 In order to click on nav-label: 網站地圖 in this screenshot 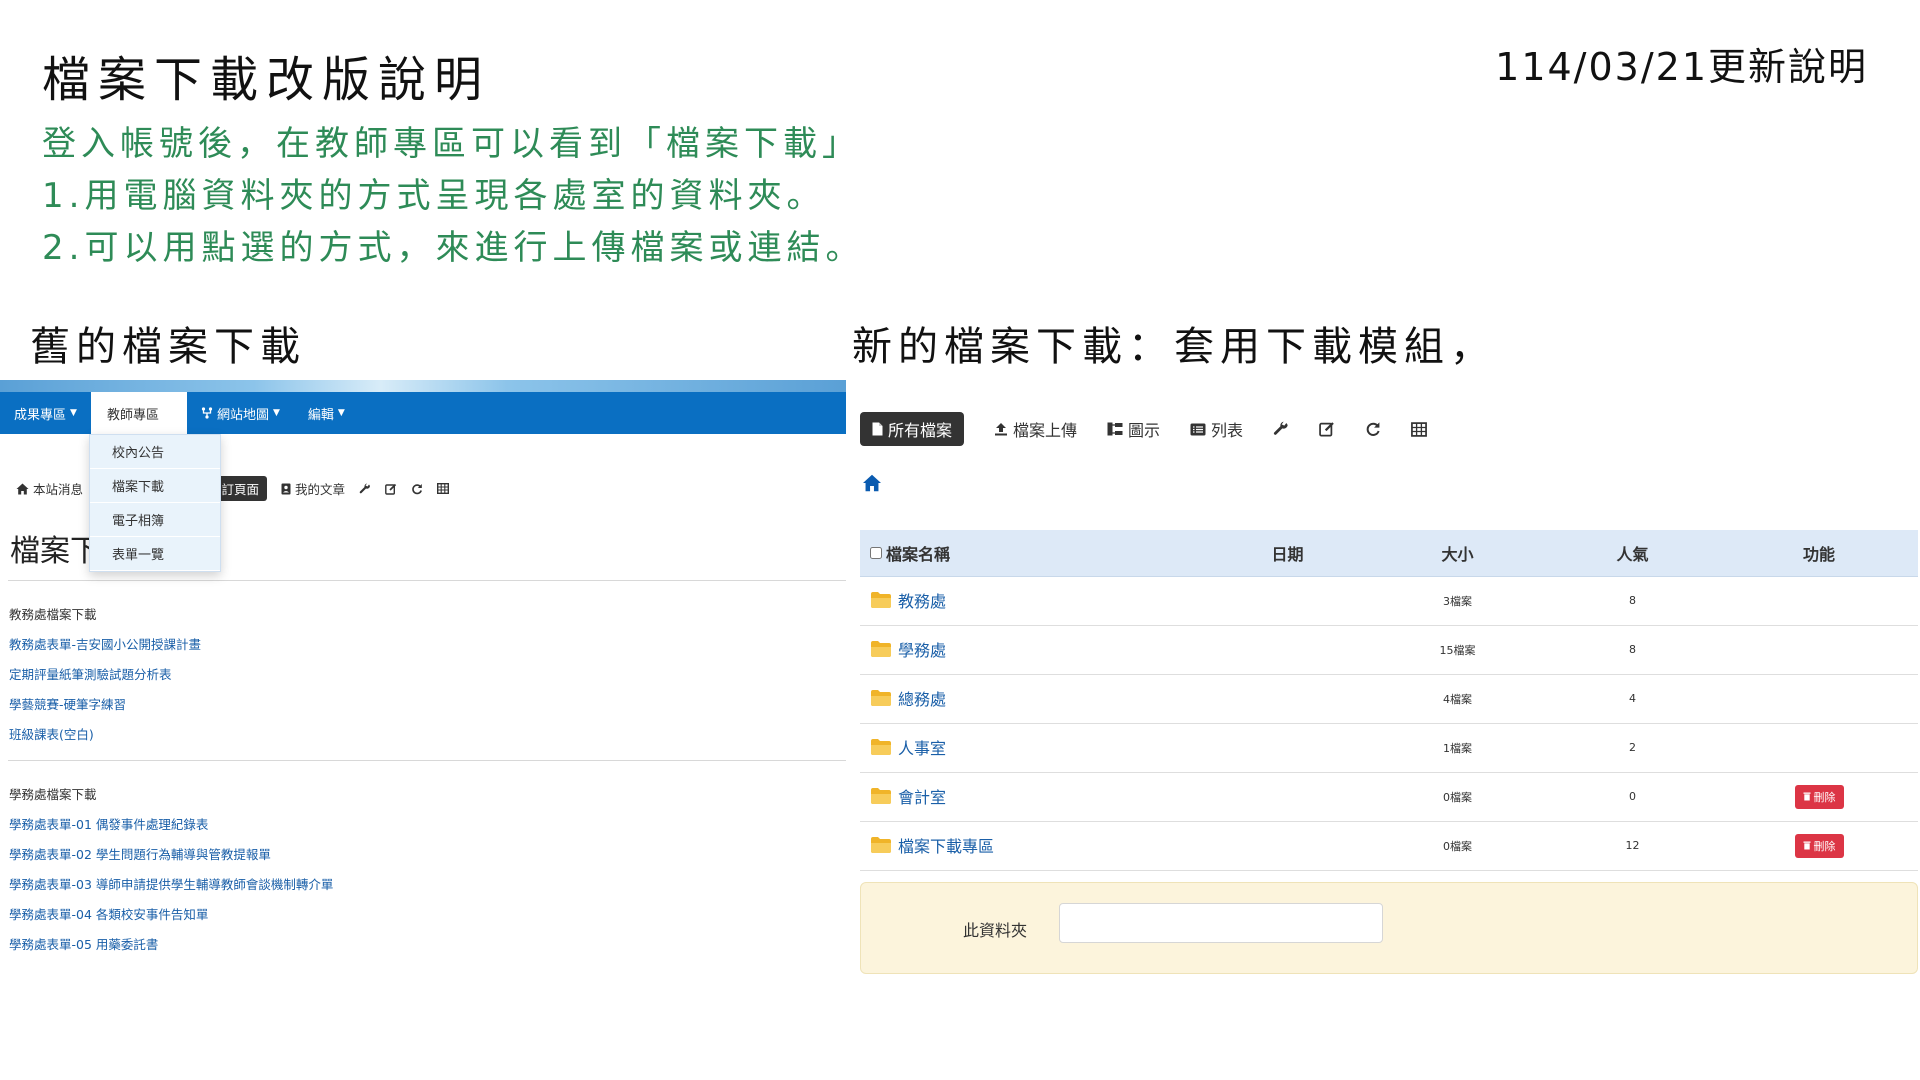, I will do `click(242, 415)`.